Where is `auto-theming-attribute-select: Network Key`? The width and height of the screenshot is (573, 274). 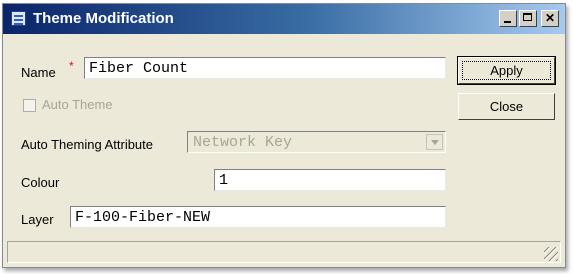
auto-theming-attribute-select: Network Key is located at coordinates (316, 142).